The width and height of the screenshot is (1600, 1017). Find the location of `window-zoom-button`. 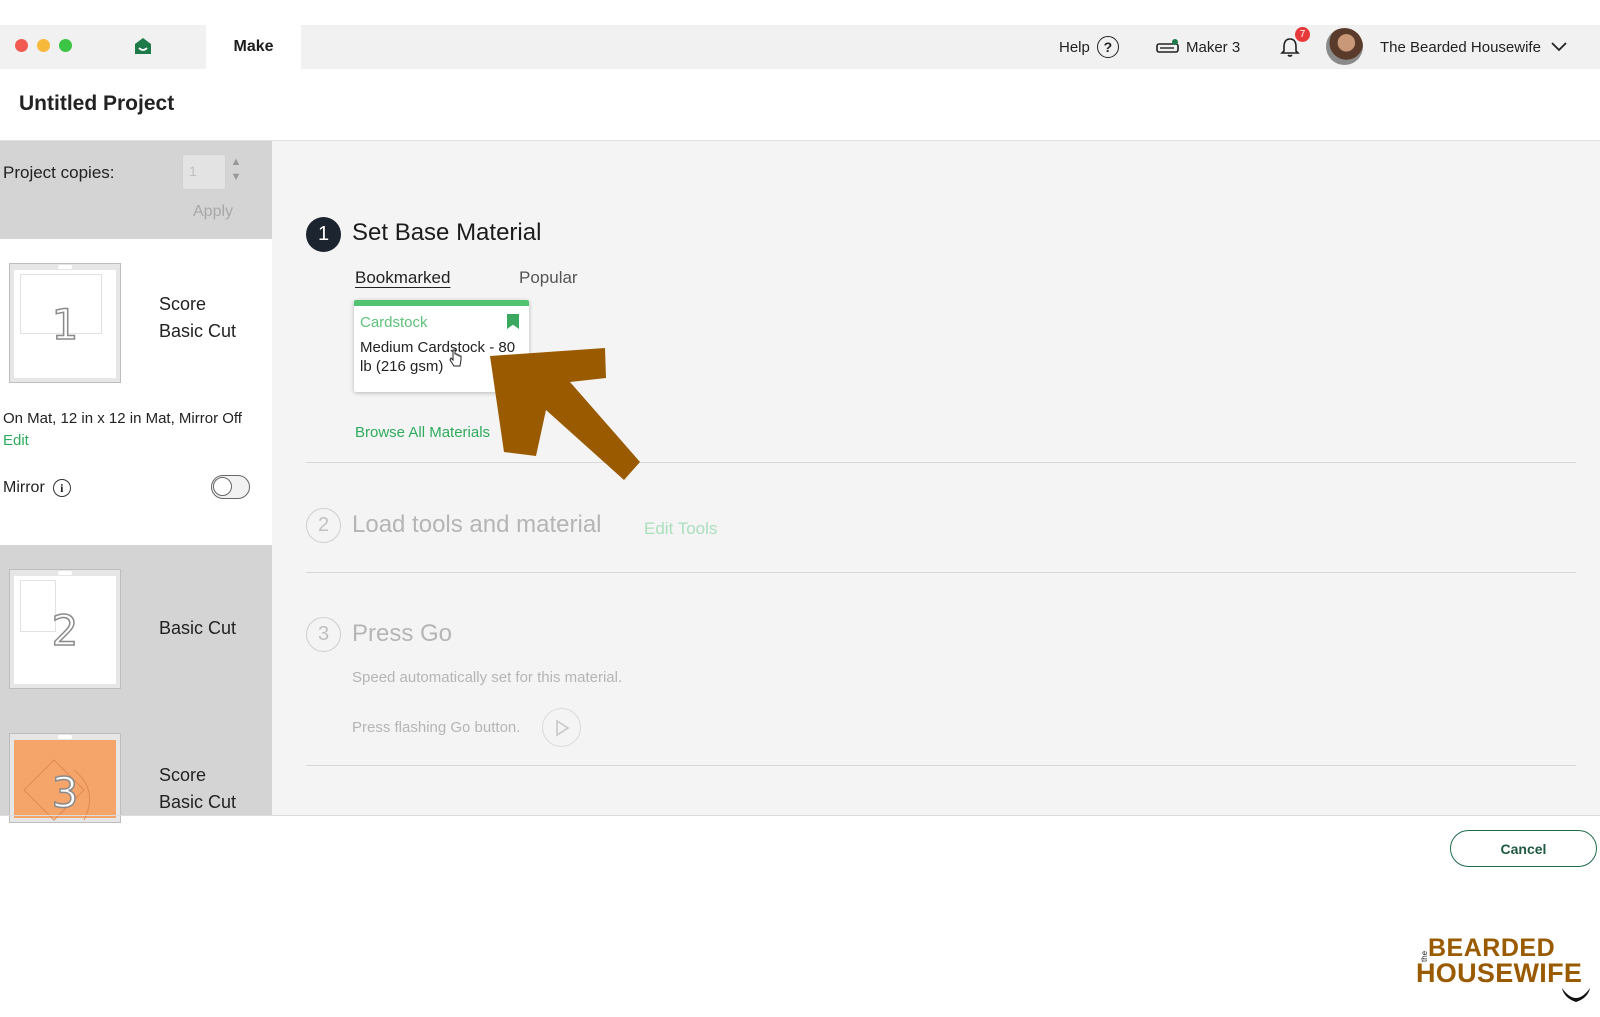

window-zoom-button is located at coordinates (65, 45).